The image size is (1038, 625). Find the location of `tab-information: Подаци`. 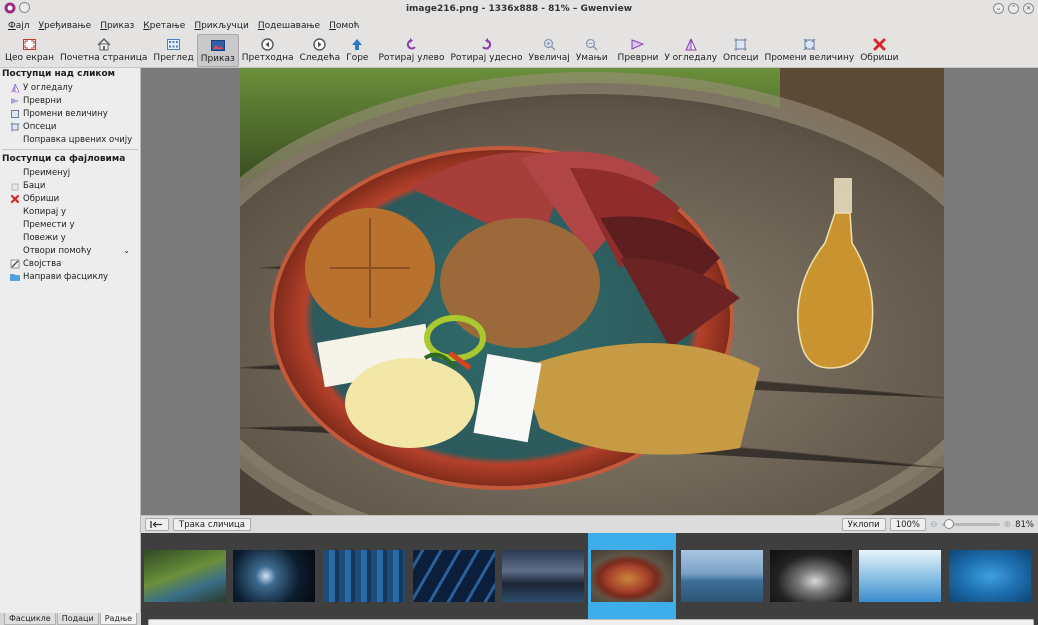

tab-information: Подаци is located at coordinates (77, 619).